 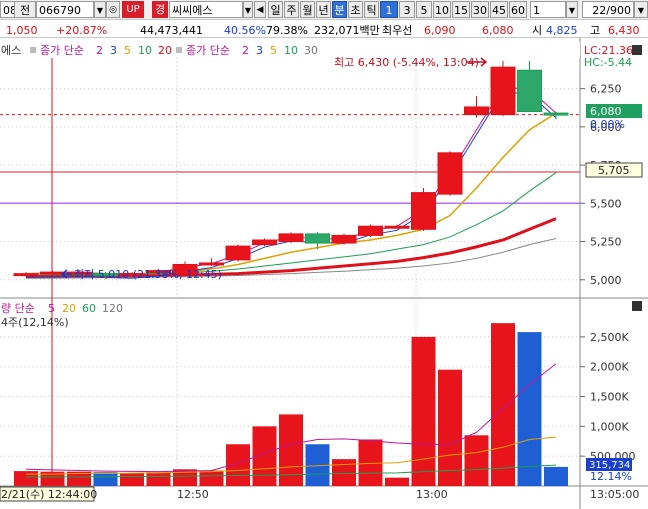 I want to click on legend-cut-label: 에스, so click(x=11, y=50).